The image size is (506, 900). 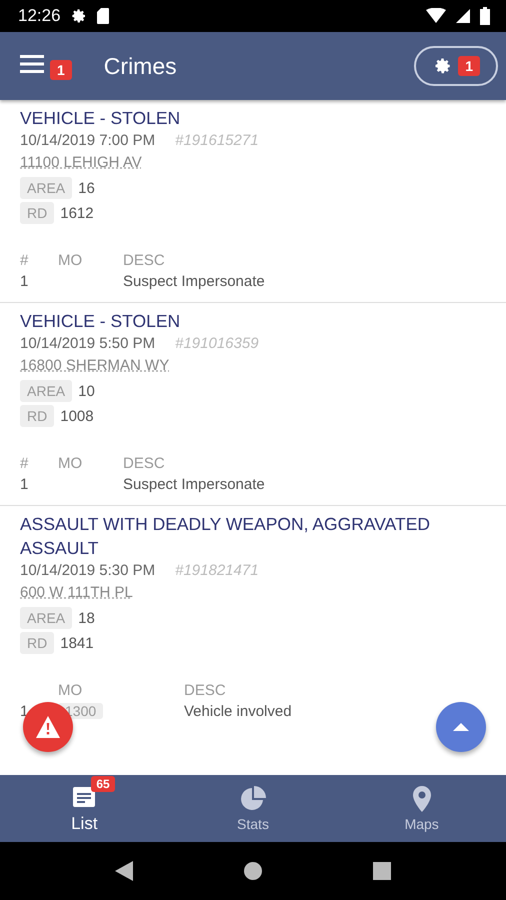 I want to click on notification-badge: 1, so click(x=61, y=70).